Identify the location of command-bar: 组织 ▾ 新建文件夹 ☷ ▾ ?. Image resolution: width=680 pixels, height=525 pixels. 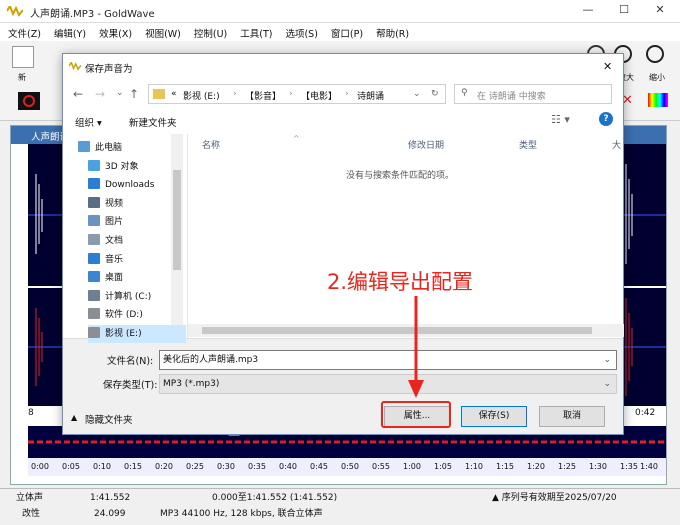
(343, 121).